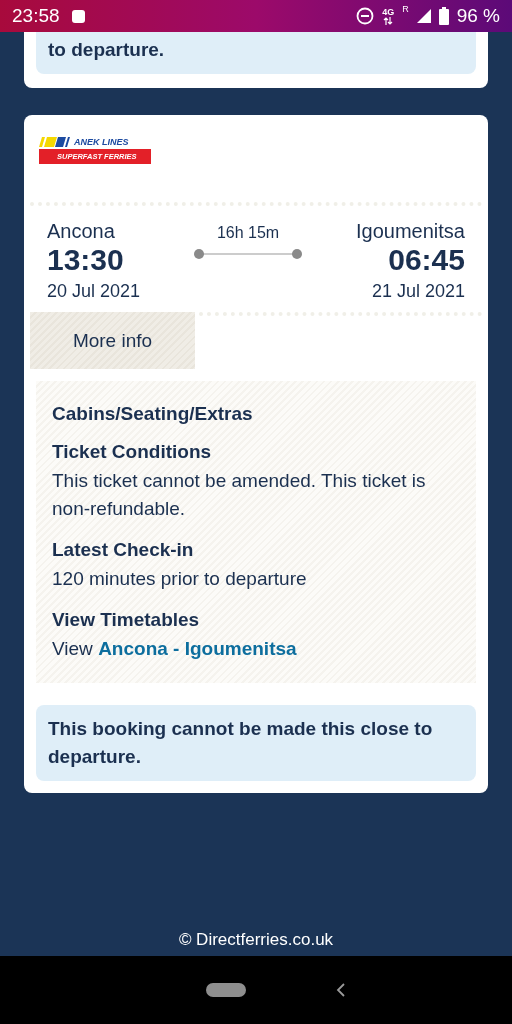 This screenshot has width=512, height=1024. I want to click on network-type: 4G, so click(388, 12).